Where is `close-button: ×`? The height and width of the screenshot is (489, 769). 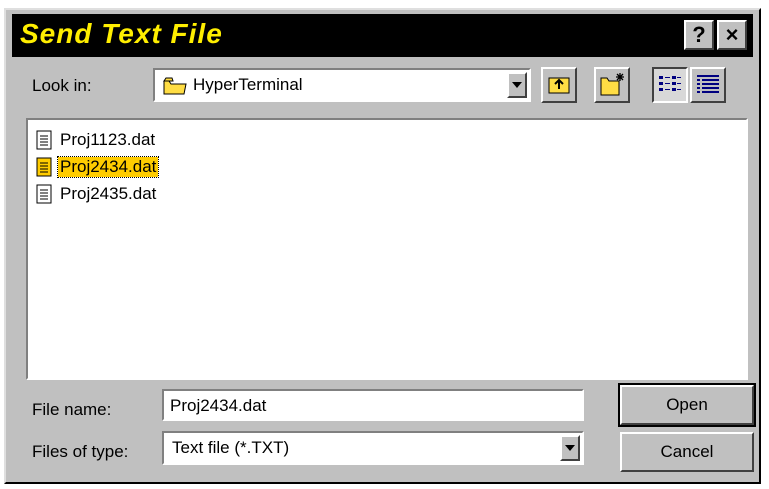
close-button: × is located at coordinates (732, 35).